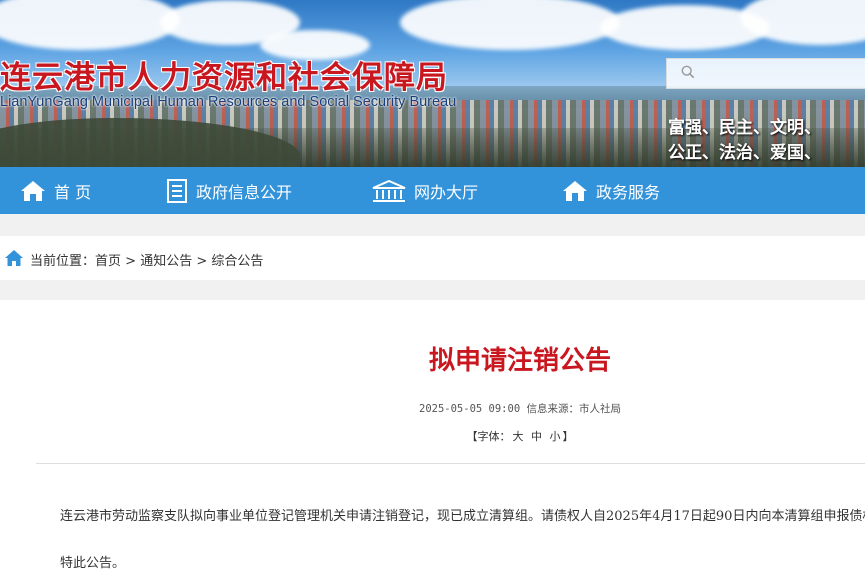 The height and width of the screenshot is (577, 865). Describe the element at coordinates (744, 128) in the screenshot. I see `slogan-line-1: 富强、民主、文明、` at that location.